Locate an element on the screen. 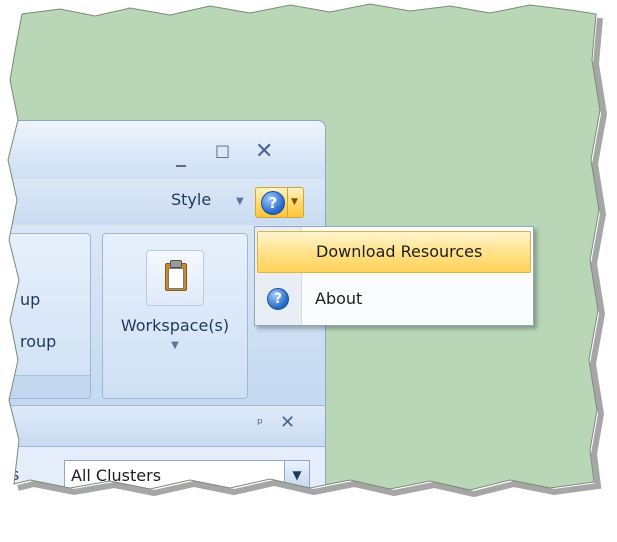  pin-icon: ᵖ is located at coordinates (260, 424).